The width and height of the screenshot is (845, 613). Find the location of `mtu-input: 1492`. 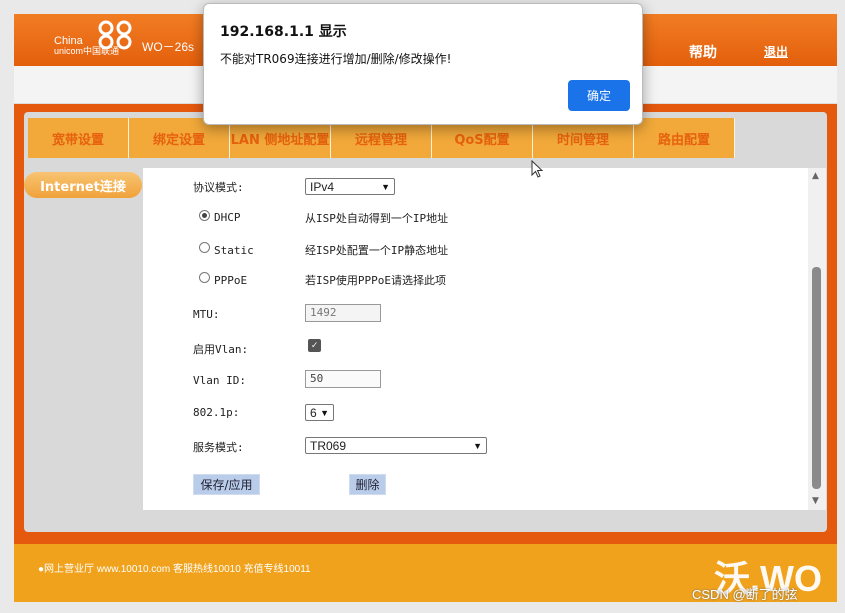

mtu-input: 1492 is located at coordinates (343, 313).